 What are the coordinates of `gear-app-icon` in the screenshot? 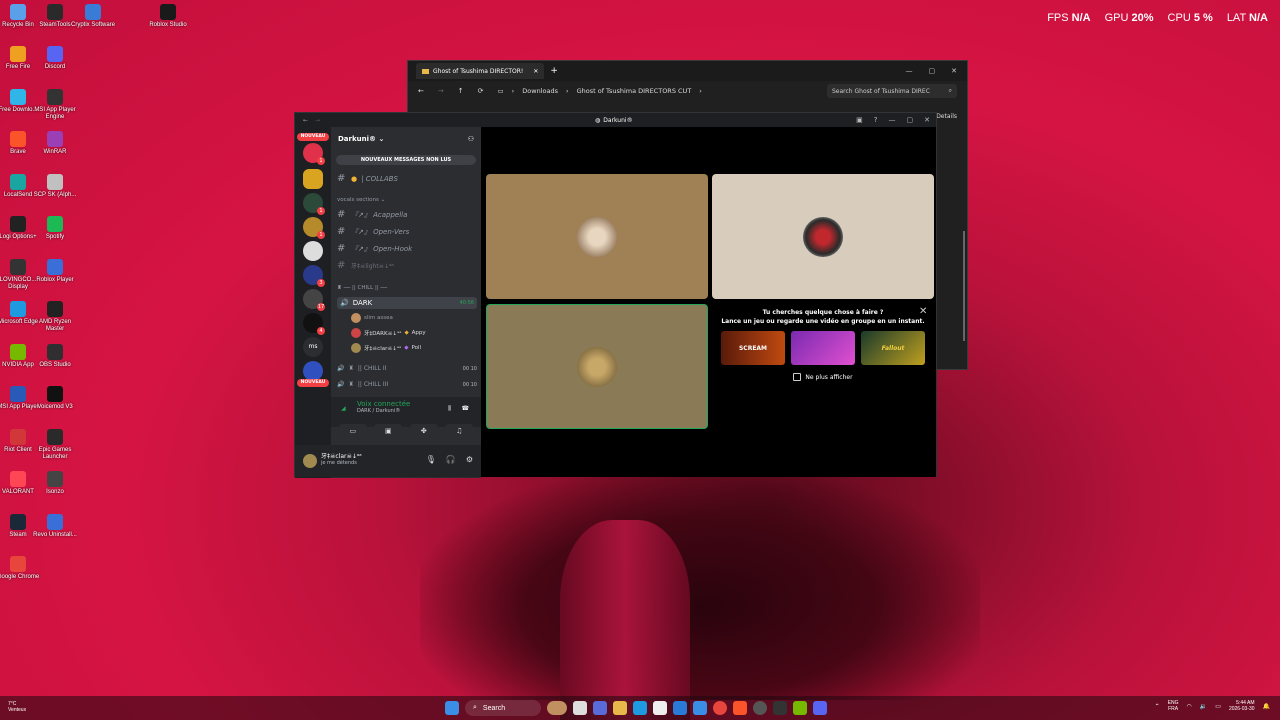 It's located at (760, 708).